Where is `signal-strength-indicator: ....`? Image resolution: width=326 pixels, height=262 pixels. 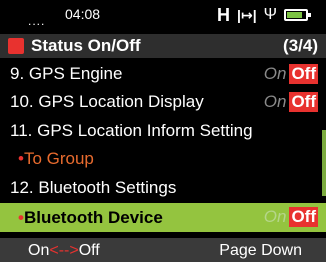 signal-strength-indicator: .... is located at coordinates (37, 21).